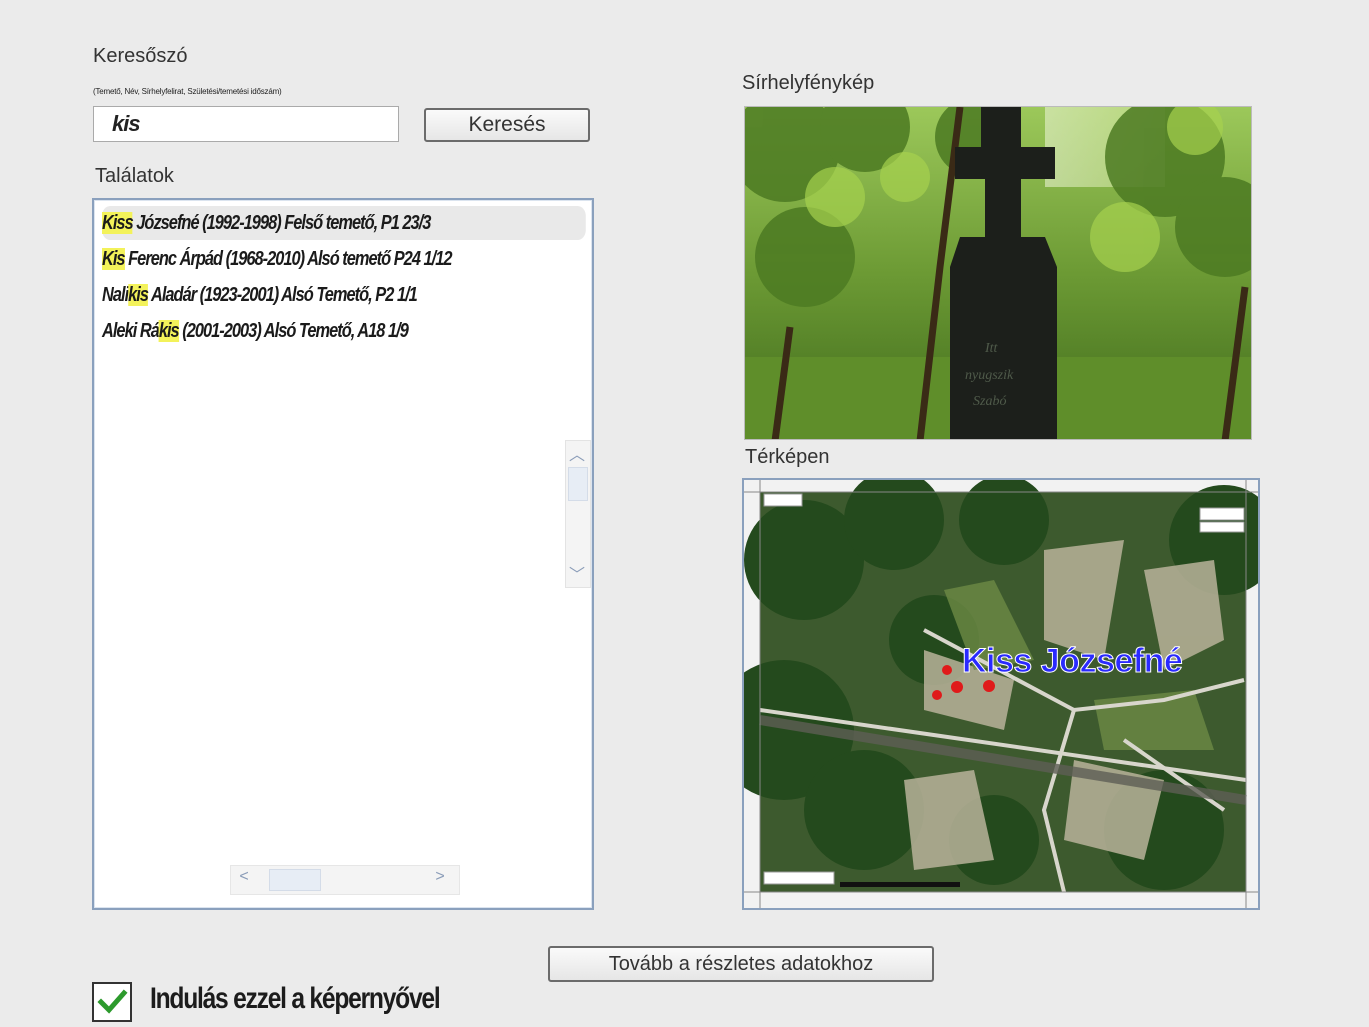 This screenshot has height=1027, width=1369. Describe the element at coordinates (989, 401) in the screenshot. I see `svg-text: Szabó` at that location.